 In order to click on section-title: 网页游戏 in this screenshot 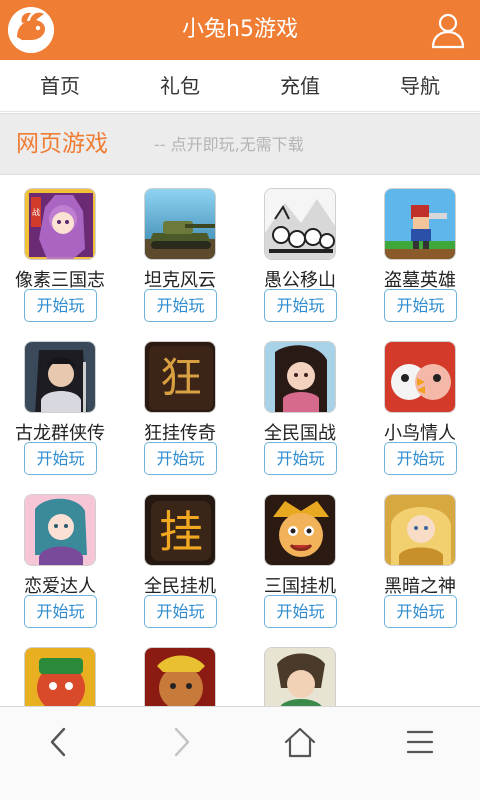, I will do `click(62, 144)`.